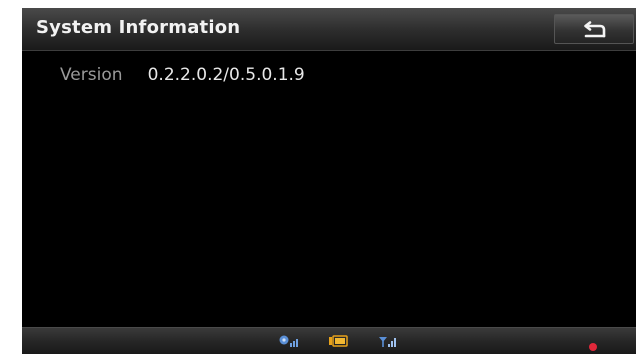 Image resolution: width=637 pixels, height=354 pixels. What do you see at coordinates (593, 345) in the screenshot?
I see `record-indicator-icon` at bounding box center [593, 345].